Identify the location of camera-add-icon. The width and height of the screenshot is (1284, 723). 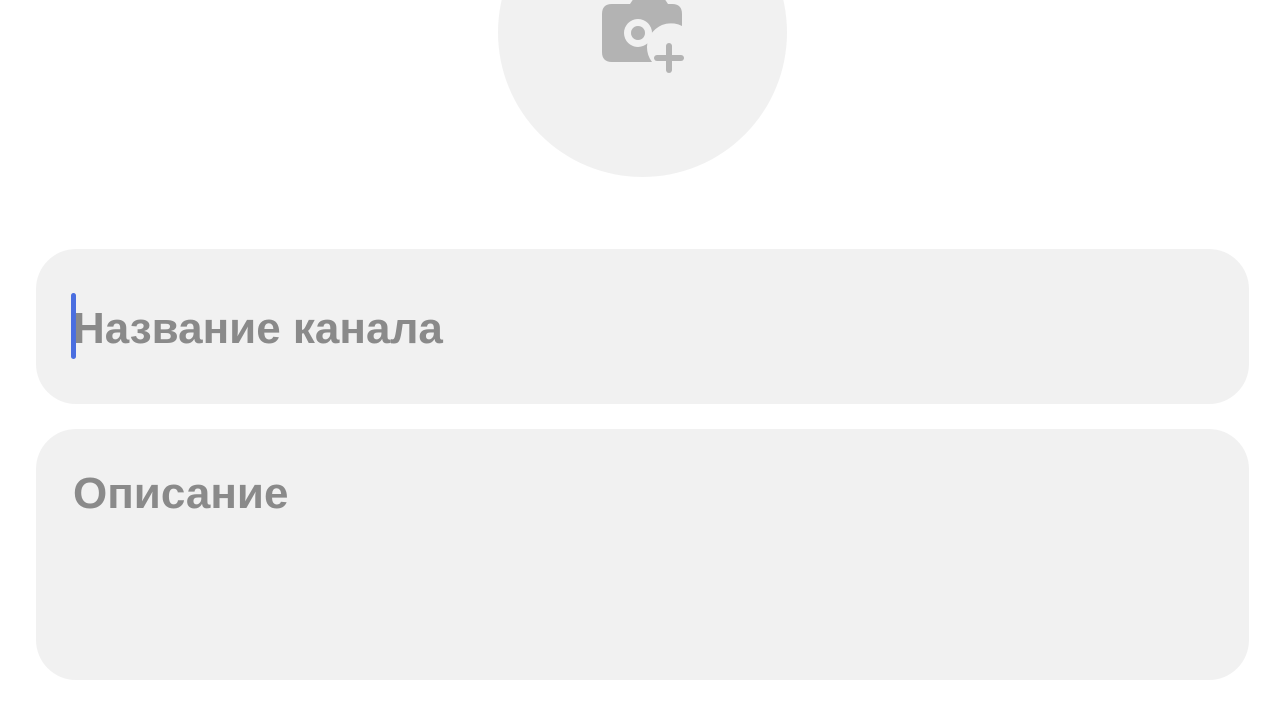
(643, 36).